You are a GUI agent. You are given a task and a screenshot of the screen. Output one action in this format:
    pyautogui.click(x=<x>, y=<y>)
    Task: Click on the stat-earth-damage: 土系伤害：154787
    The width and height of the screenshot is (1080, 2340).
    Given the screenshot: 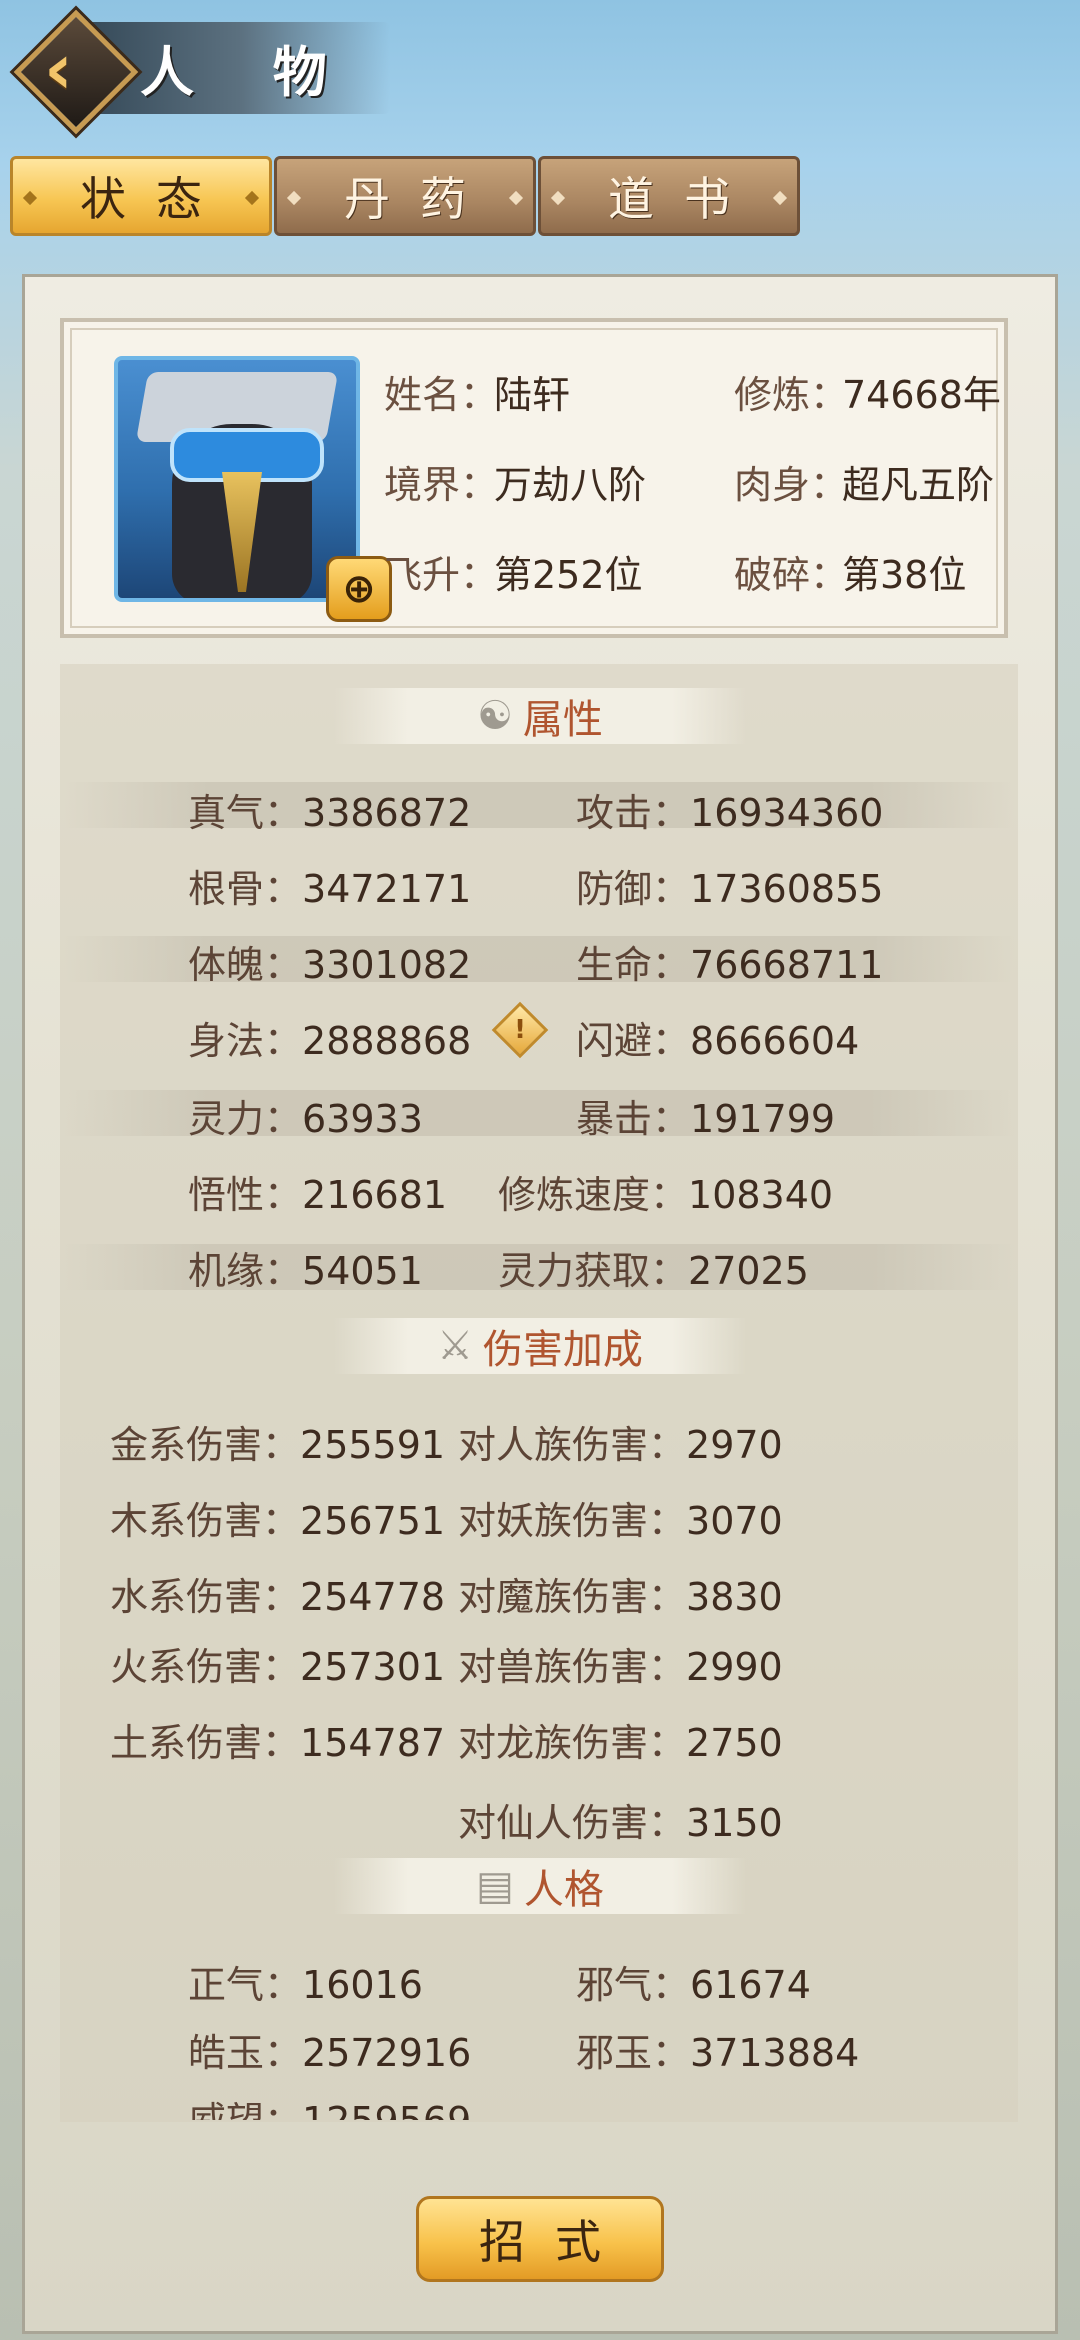 What is the action you would take?
    pyautogui.click(x=278, y=1743)
    